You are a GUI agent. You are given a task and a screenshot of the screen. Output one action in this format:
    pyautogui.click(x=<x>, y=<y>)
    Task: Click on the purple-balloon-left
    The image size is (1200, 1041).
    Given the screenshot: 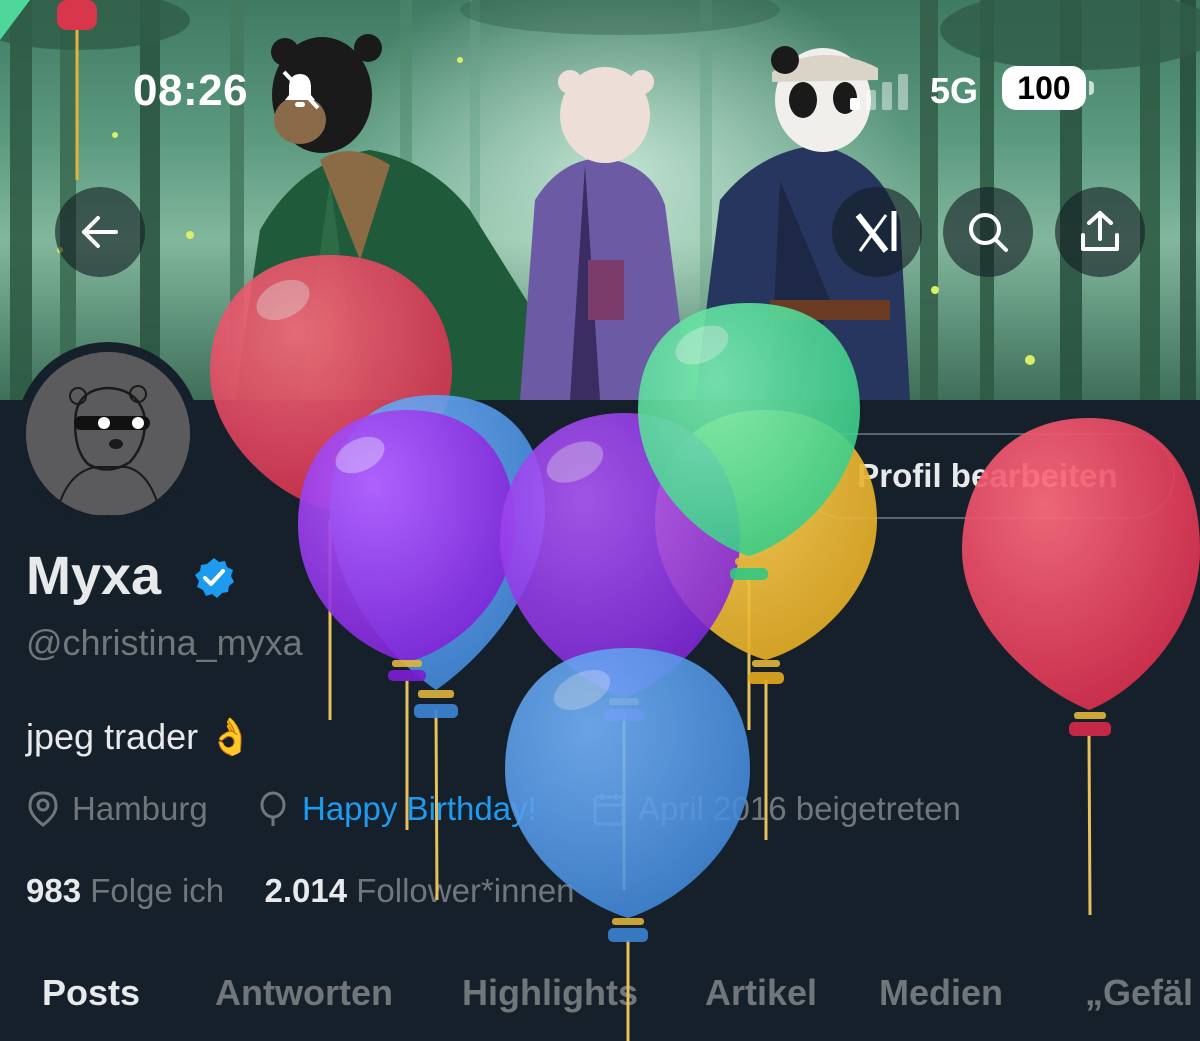 What is the action you would take?
    pyautogui.click(x=406, y=545)
    